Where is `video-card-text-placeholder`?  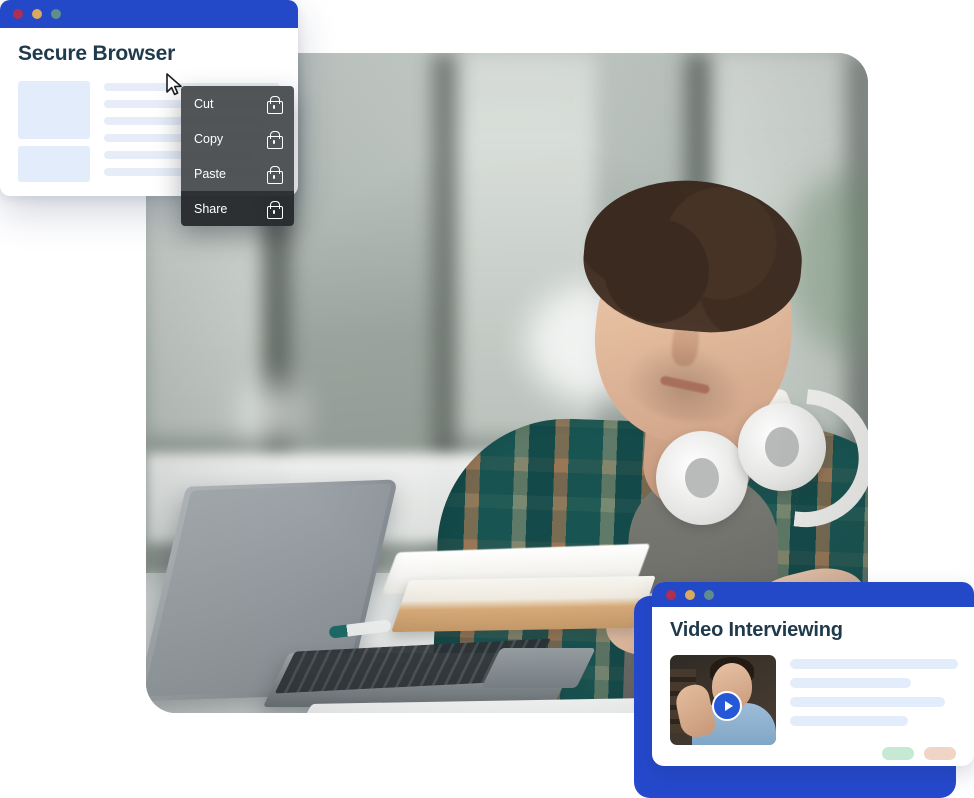
video-card-text-placeholder is located at coordinates (874, 707).